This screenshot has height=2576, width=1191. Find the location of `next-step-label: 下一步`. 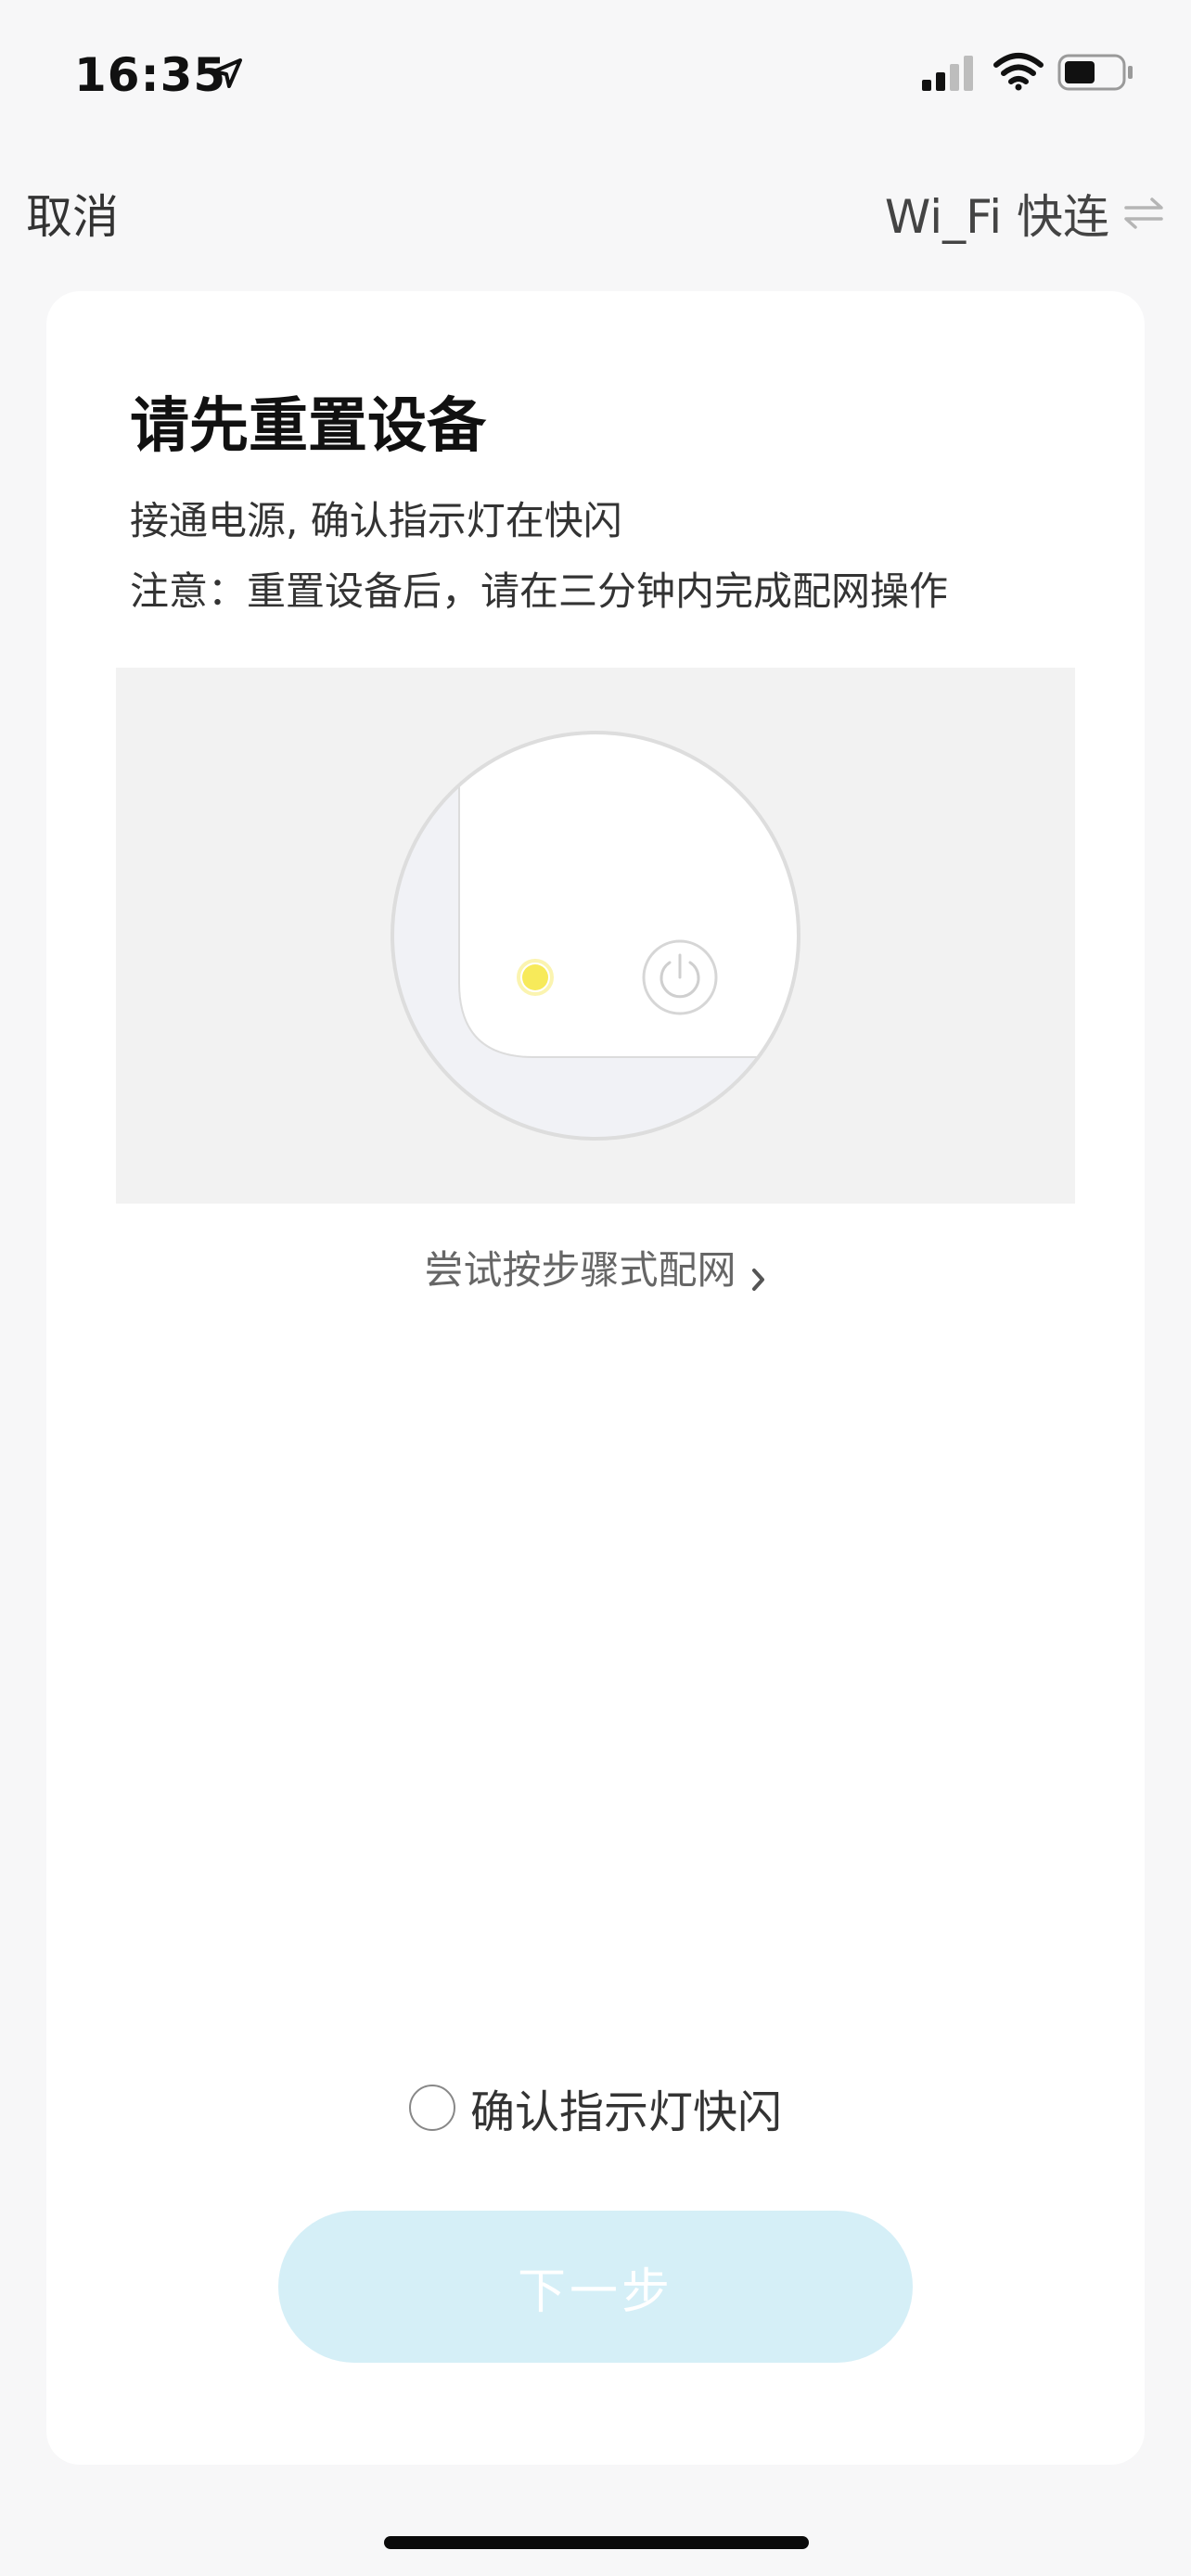

next-step-label: 下一步 is located at coordinates (595, 2292).